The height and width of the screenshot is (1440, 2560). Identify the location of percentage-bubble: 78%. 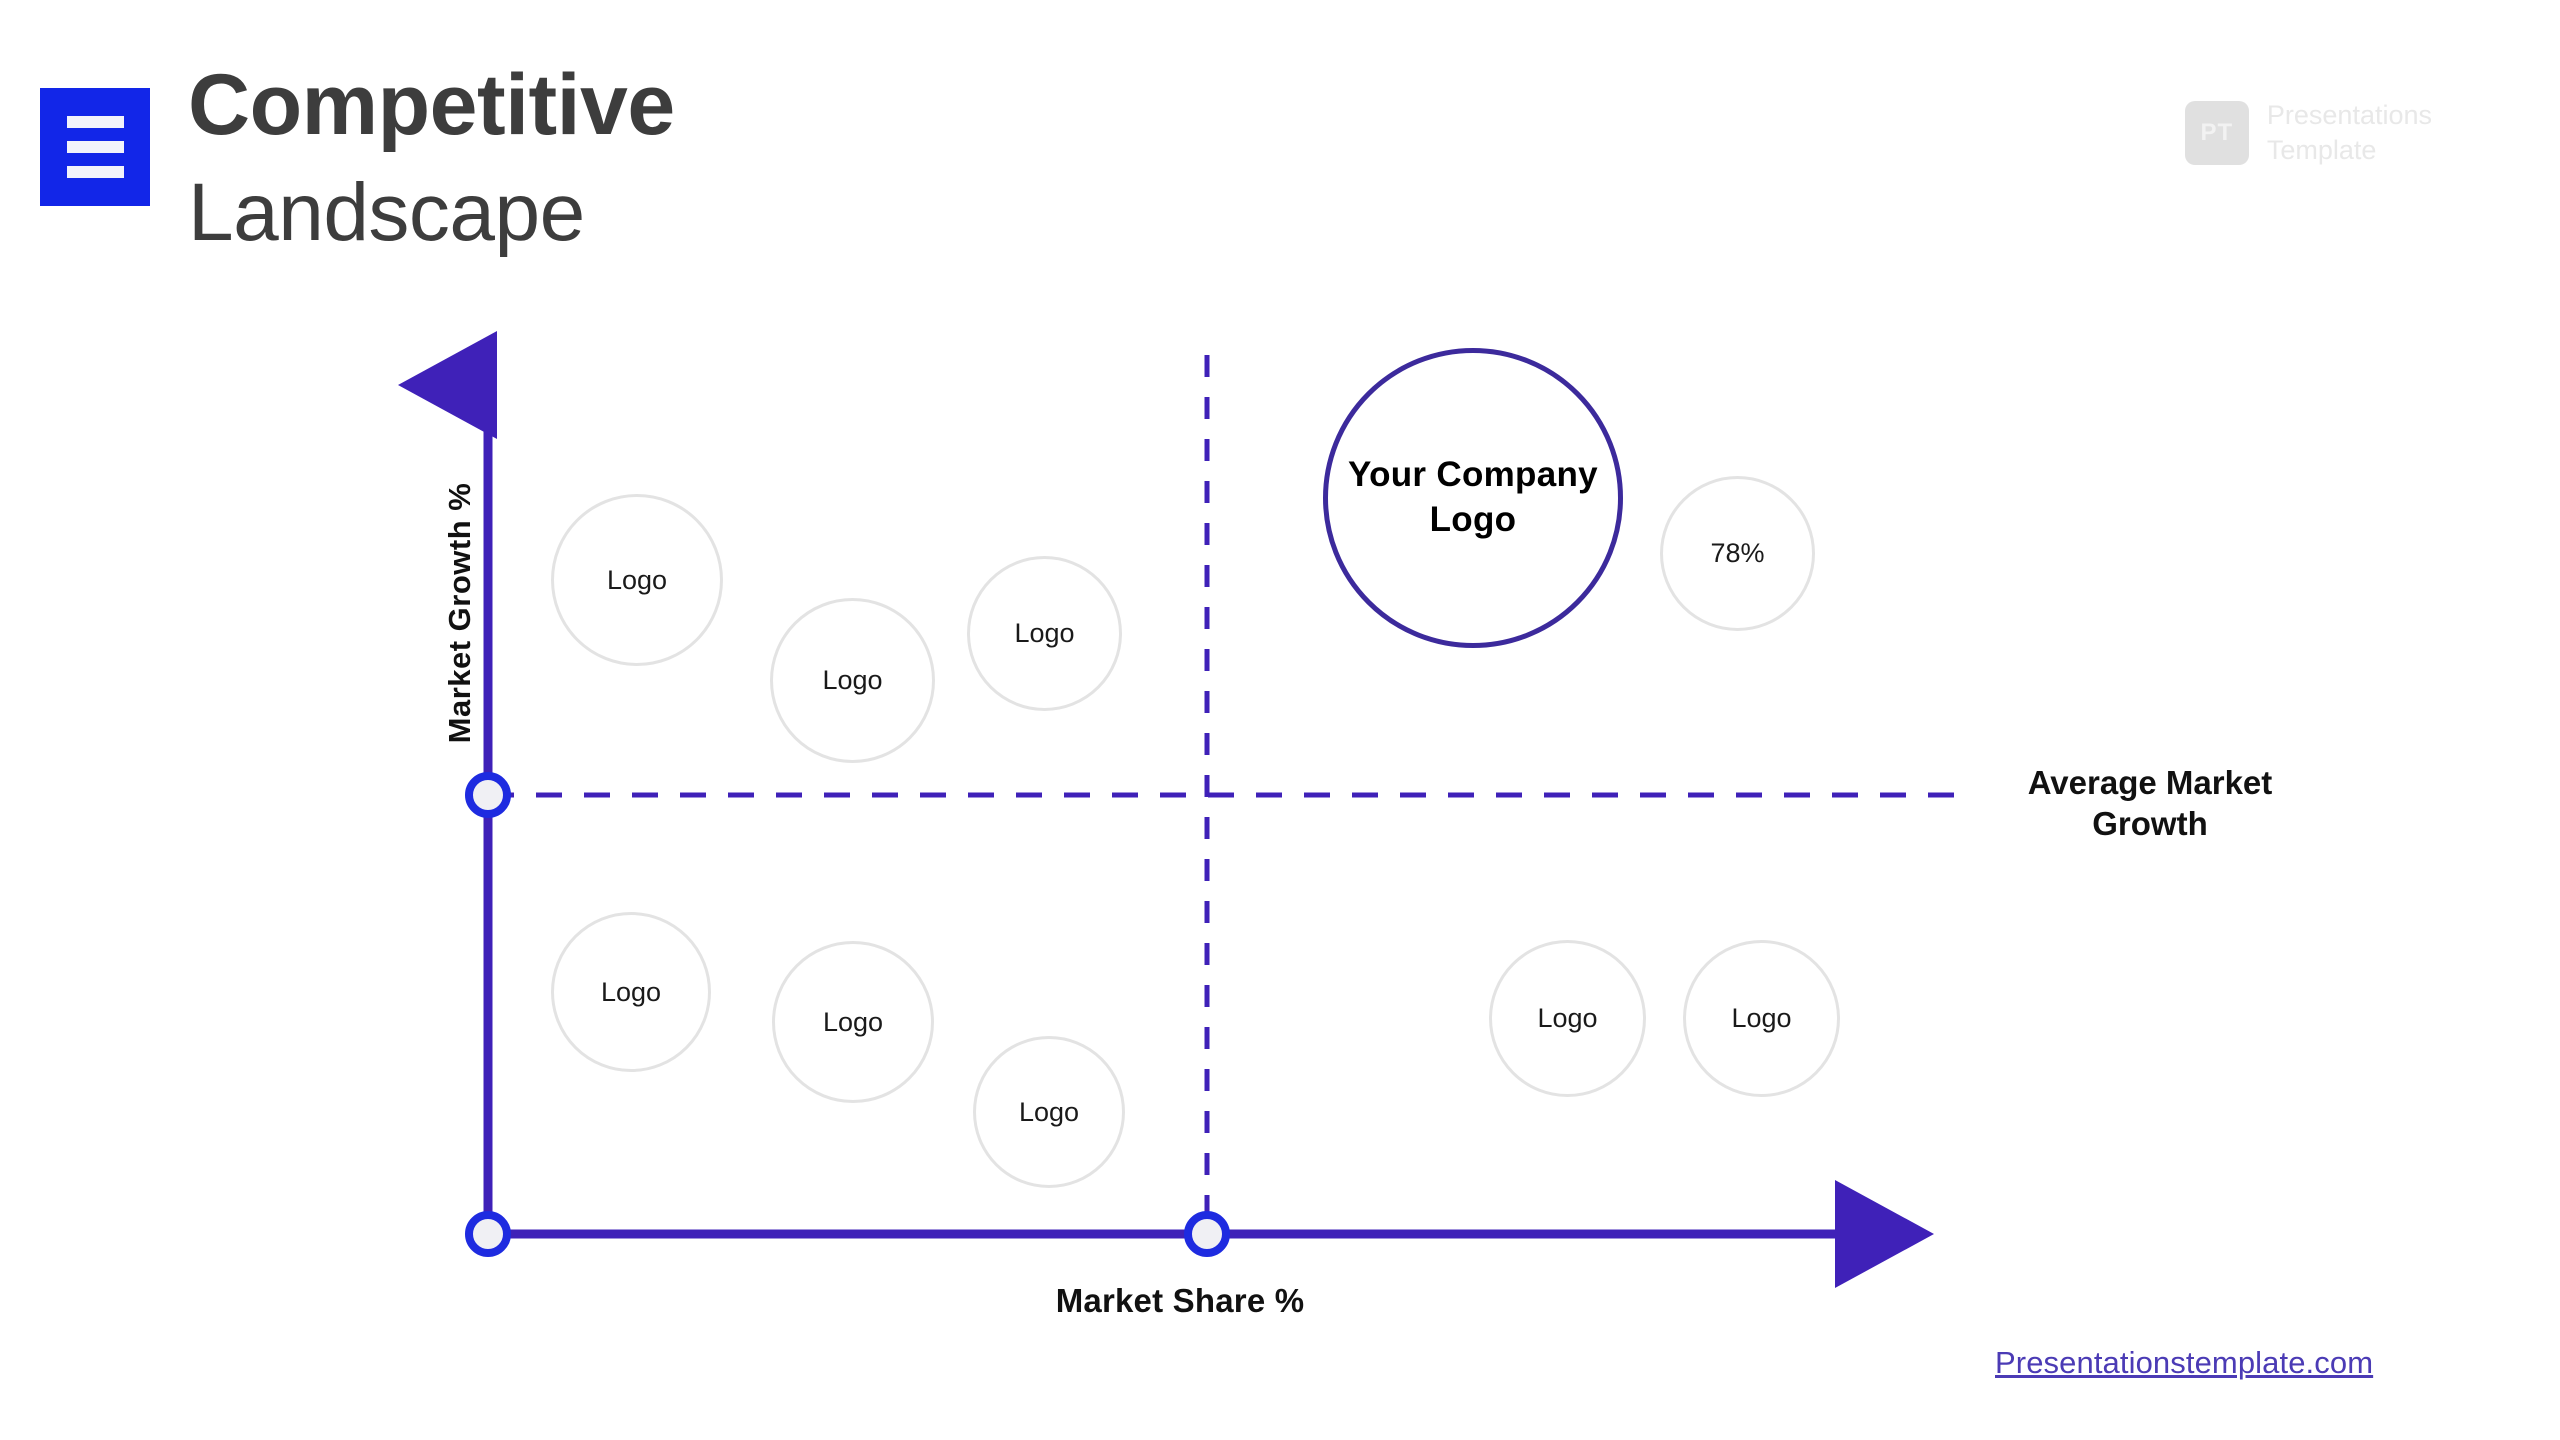
(1737, 553).